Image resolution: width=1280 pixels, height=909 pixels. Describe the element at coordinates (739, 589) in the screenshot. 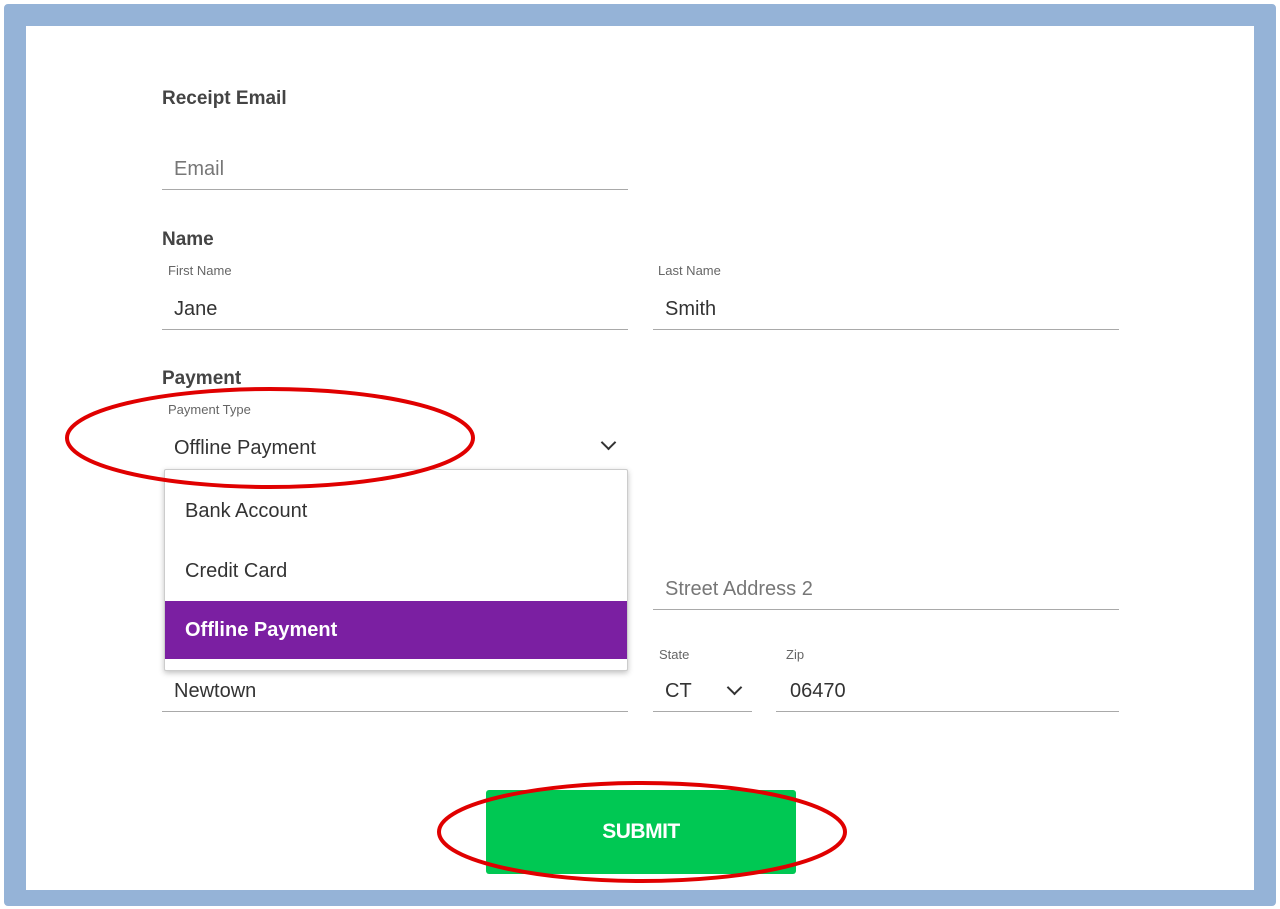

I see `street-address-2-placeholder: Street Address 2` at that location.